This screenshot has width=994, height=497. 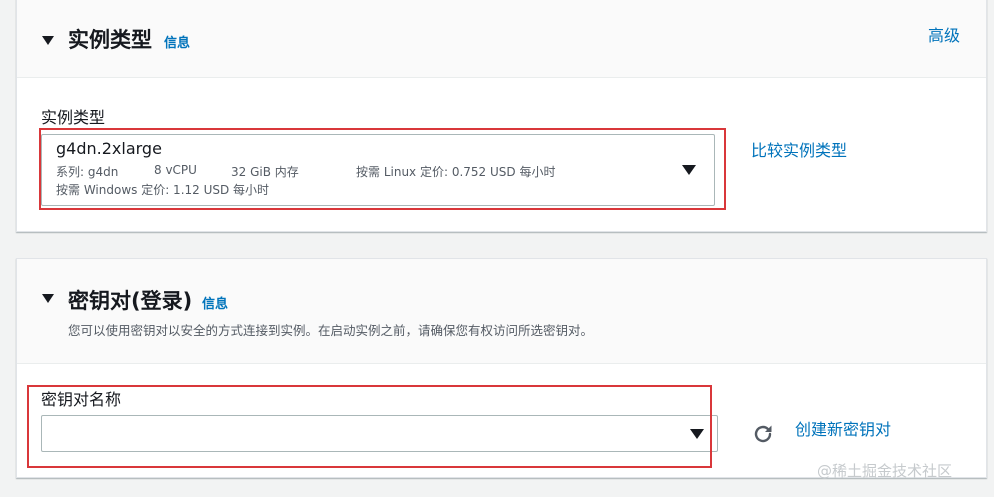 What do you see at coordinates (110, 40) in the screenshot?
I see `instance-type-title: 实例类型` at bounding box center [110, 40].